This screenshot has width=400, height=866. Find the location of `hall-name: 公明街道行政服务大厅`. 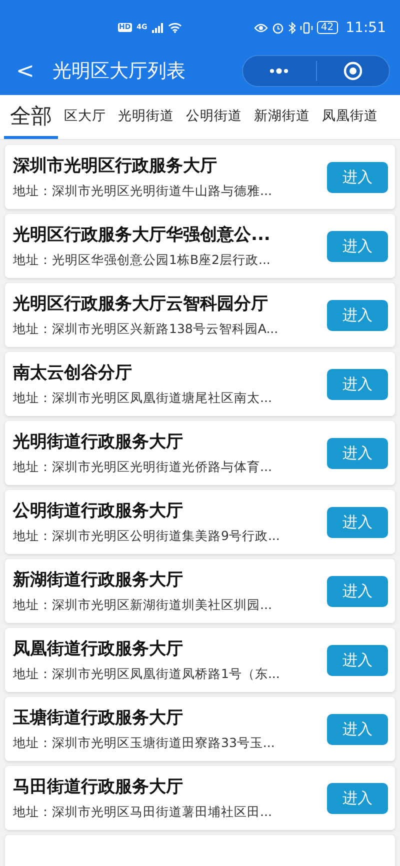

hall-name: 公明街道行政服务大厅 is located at coordinates (98, 511).